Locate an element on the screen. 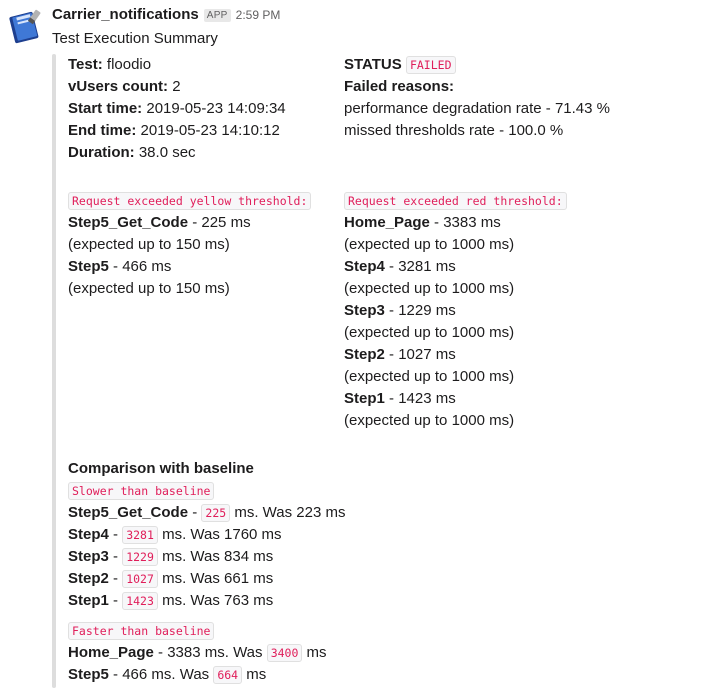 The image size is (719, 694). yellow-item: Step5_Get_Code - 225 ms is located at coordinates (159, 222).